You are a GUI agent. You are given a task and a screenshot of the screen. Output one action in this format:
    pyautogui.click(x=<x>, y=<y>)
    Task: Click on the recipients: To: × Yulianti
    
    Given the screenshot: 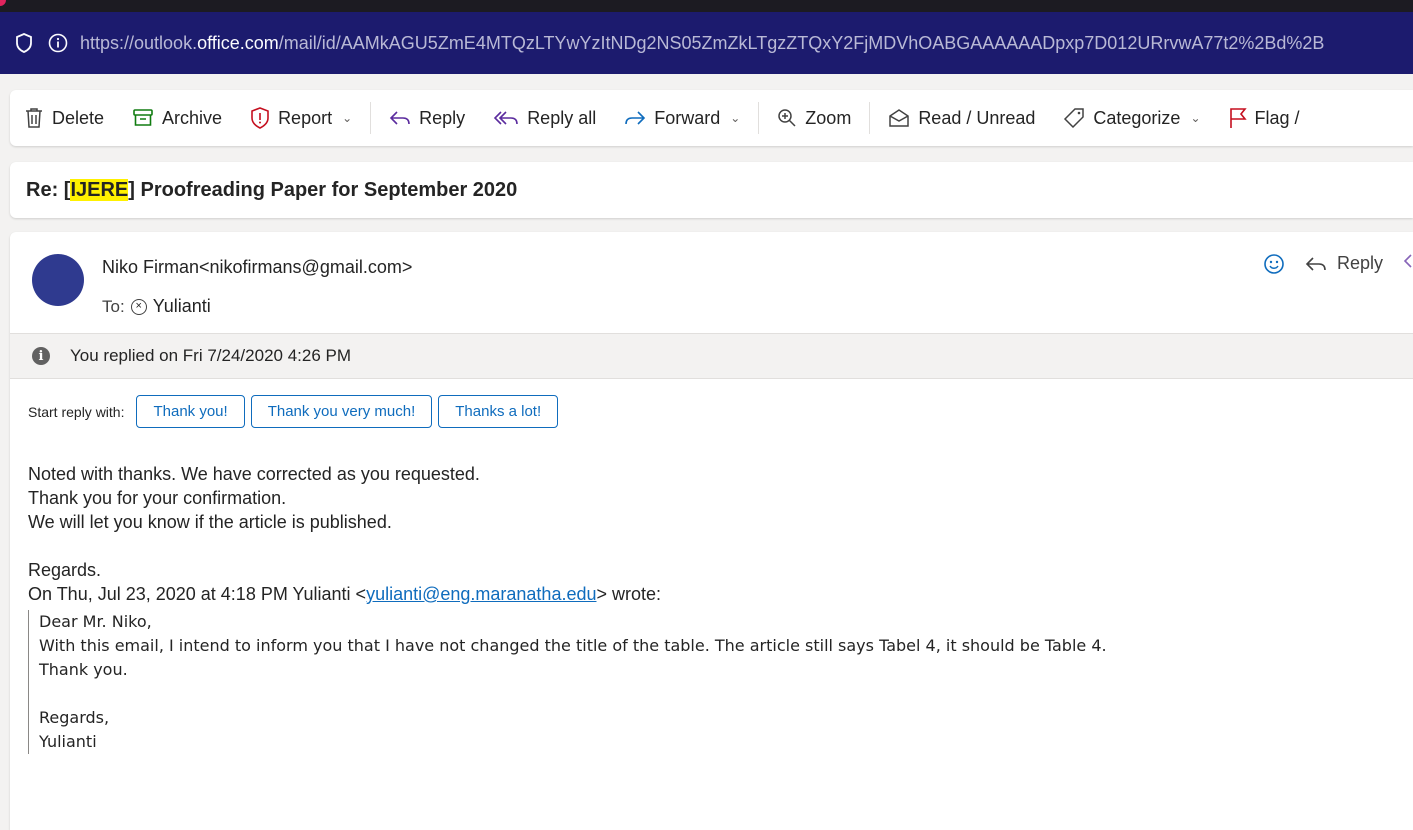 What is the action you would take?
    pyautogui.click(x=156, y=306)
    